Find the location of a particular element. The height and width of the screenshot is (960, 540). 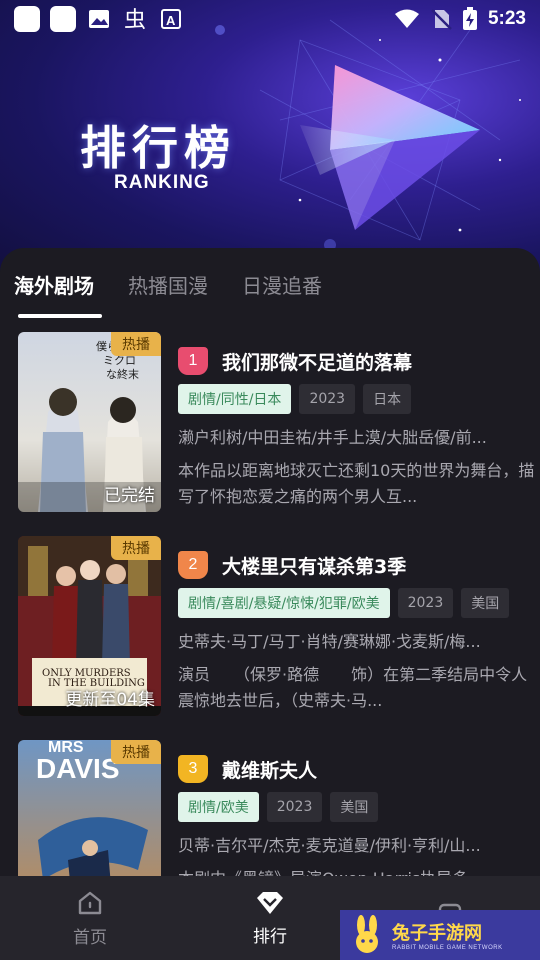

show-title: 大楼里只有谋杀第3季 is located at coordinates (314, 565).